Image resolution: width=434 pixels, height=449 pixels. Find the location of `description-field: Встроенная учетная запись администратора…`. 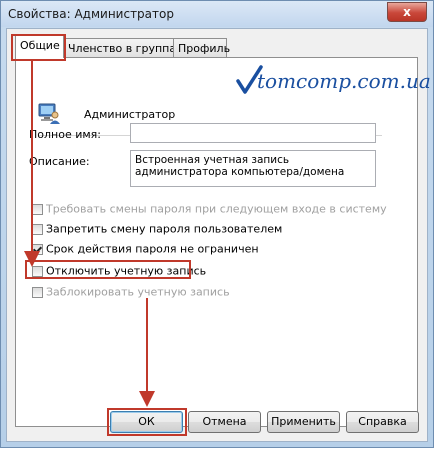

description-field: Встроенная учетная запись администратора… is located at coordinates (253, 168).